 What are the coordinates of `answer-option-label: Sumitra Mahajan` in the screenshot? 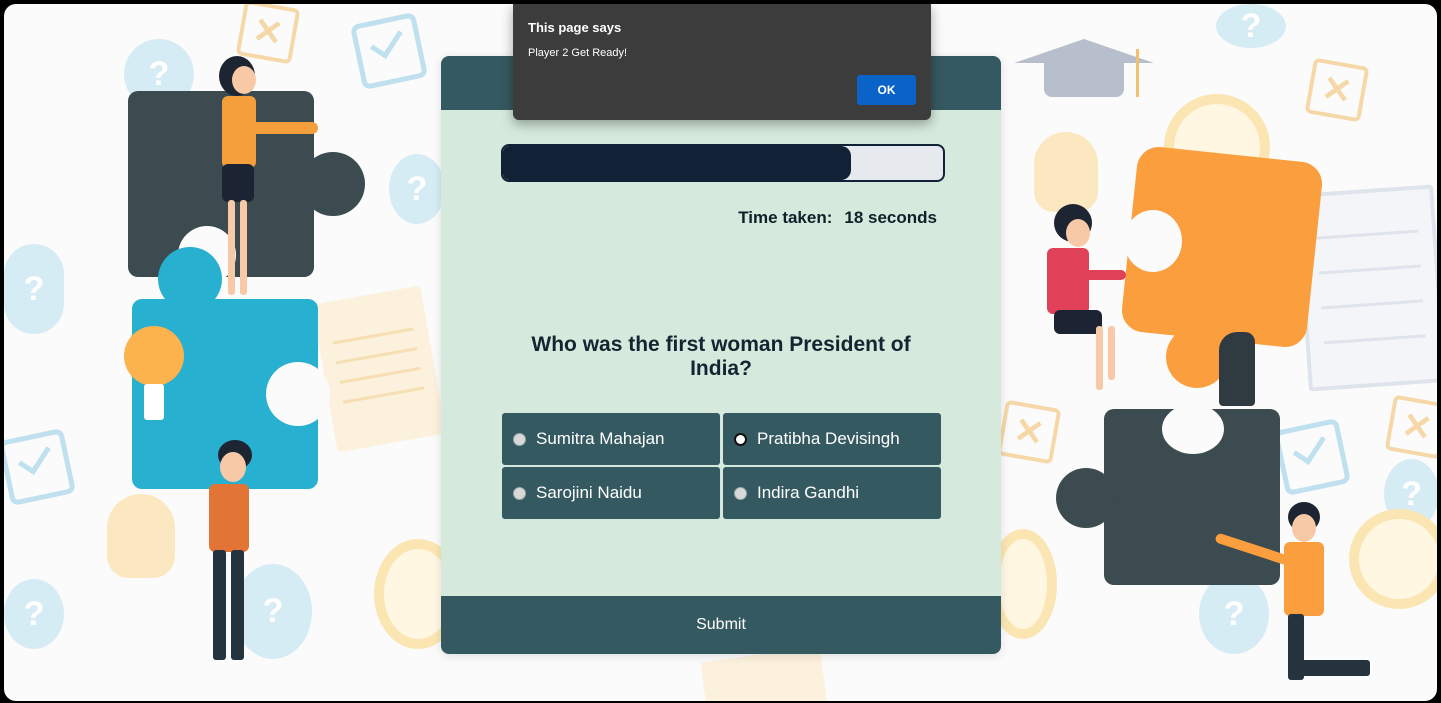 It's located at (600, 438).